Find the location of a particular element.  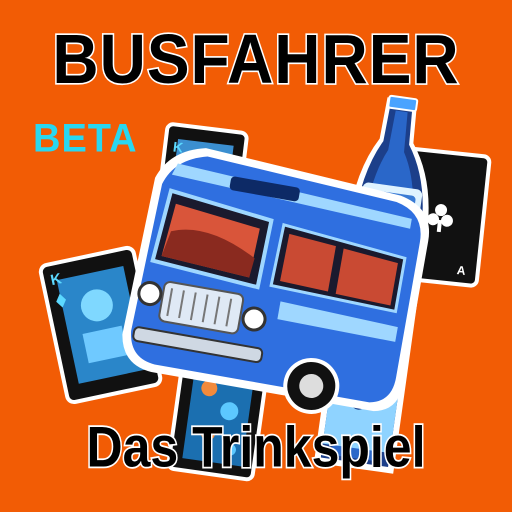

beta-badge: BETA is located at coordinates (85, 139).